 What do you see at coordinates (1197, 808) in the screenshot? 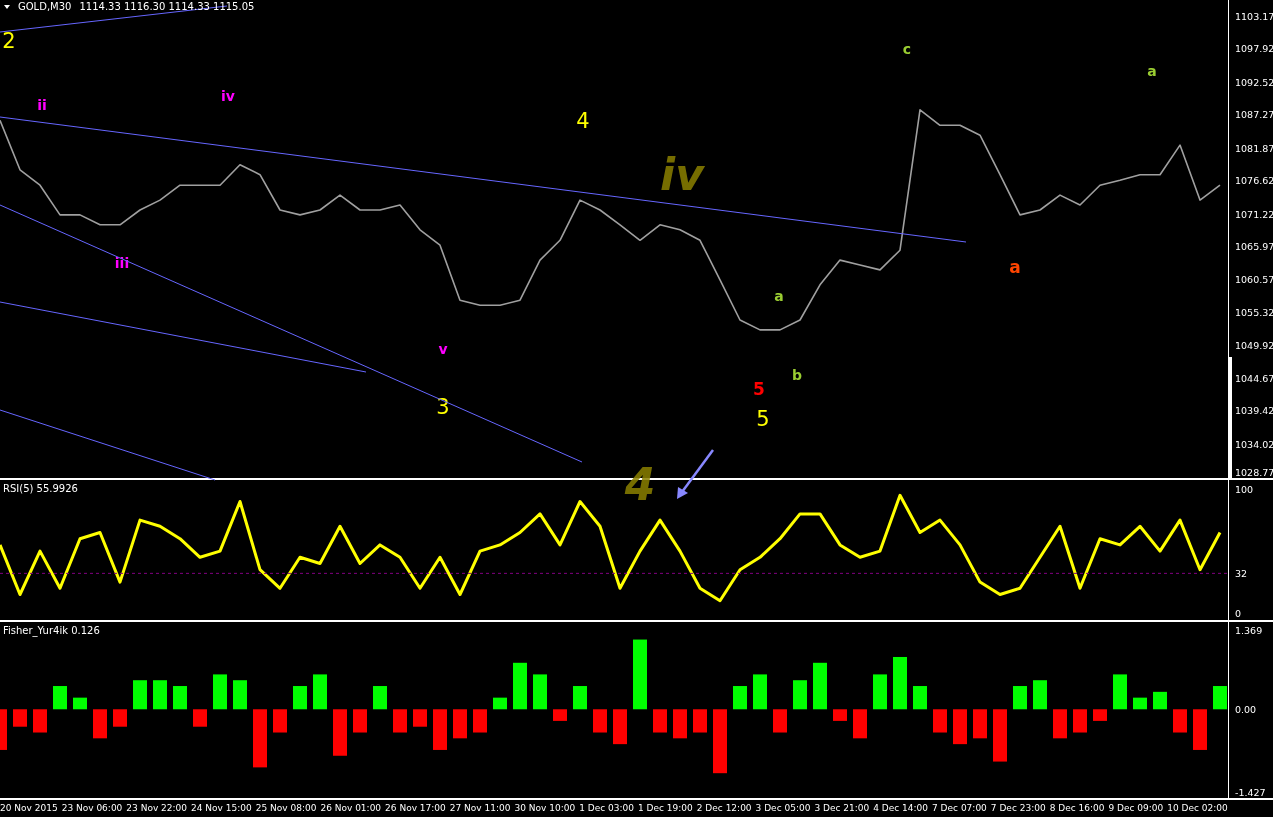
I see `time-axis-label: 10 Dec 02:00` at bounding box center [1197, 808].